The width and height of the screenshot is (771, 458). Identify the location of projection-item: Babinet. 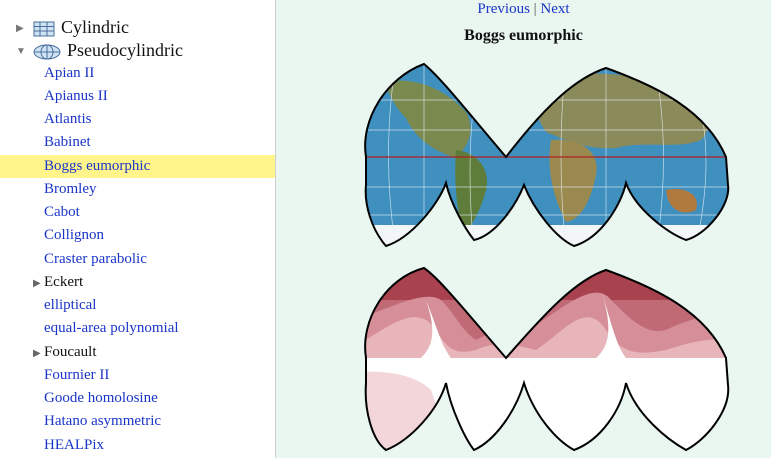
(137, 142).